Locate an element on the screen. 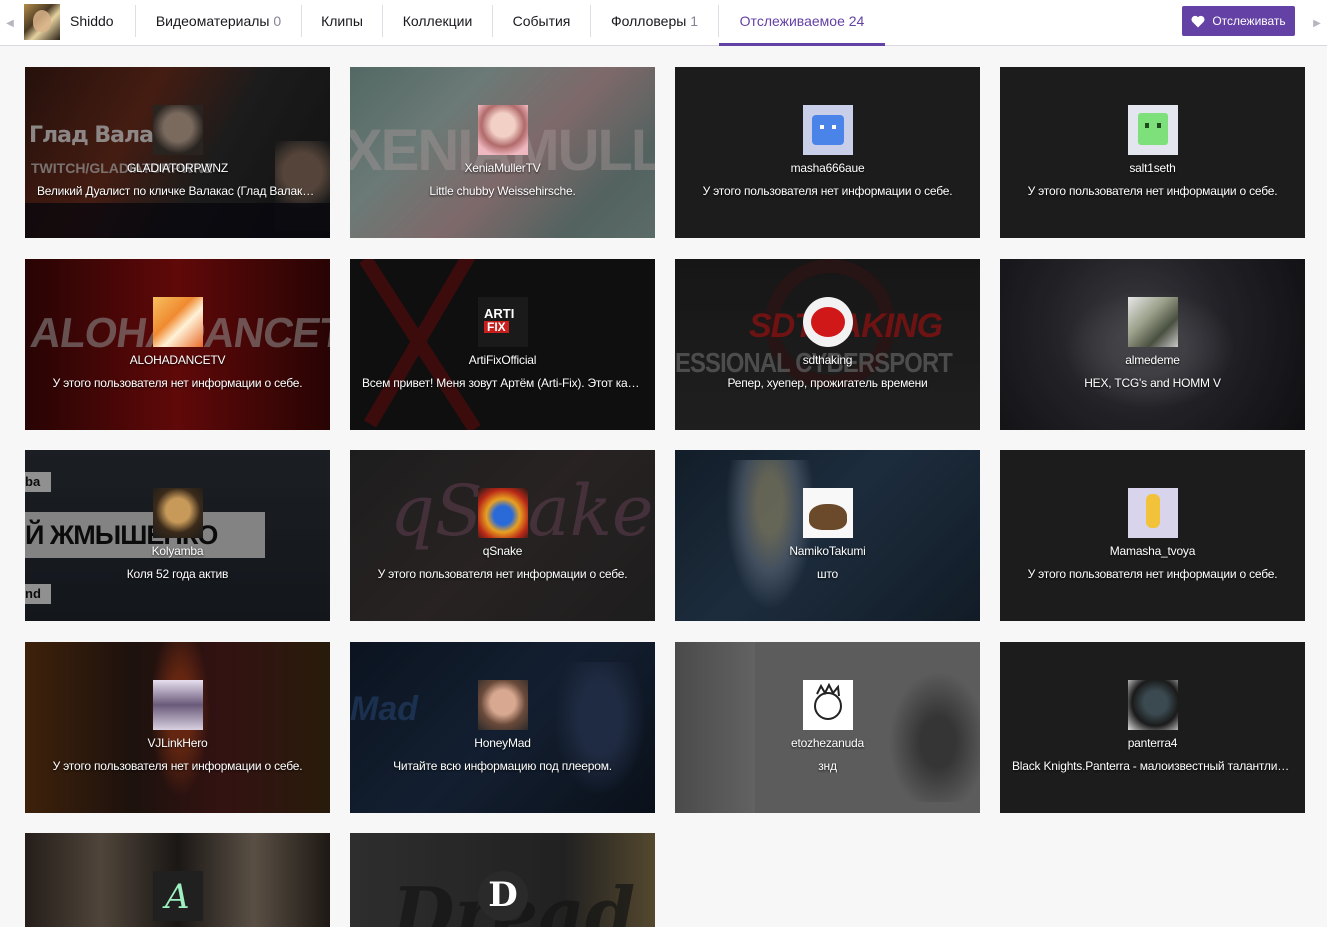 The height and width of the screenshot is (927, 1327). tab-count: 24 is located at coordinates (856, 21).